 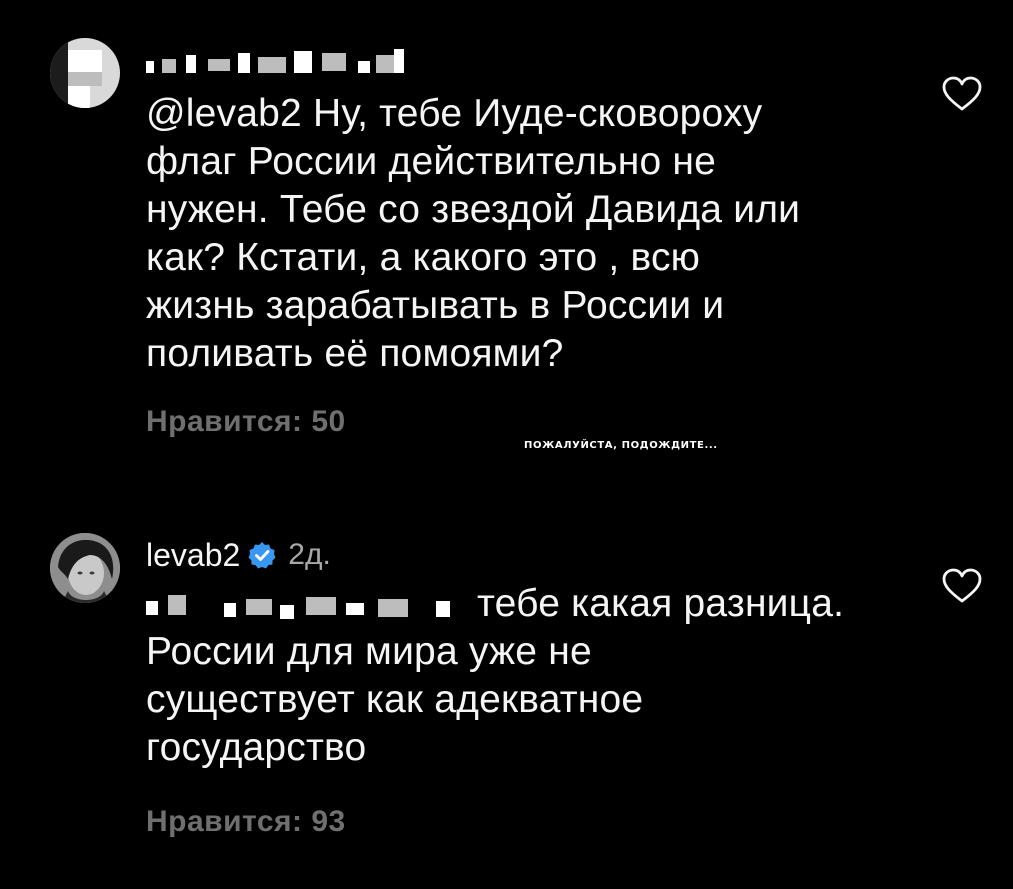 What do you see at coordinates (473, 209) in the screenshot?
I see `comment-line: нужен. Тебе со звездой Давида или` at bounding box center [473, 209].